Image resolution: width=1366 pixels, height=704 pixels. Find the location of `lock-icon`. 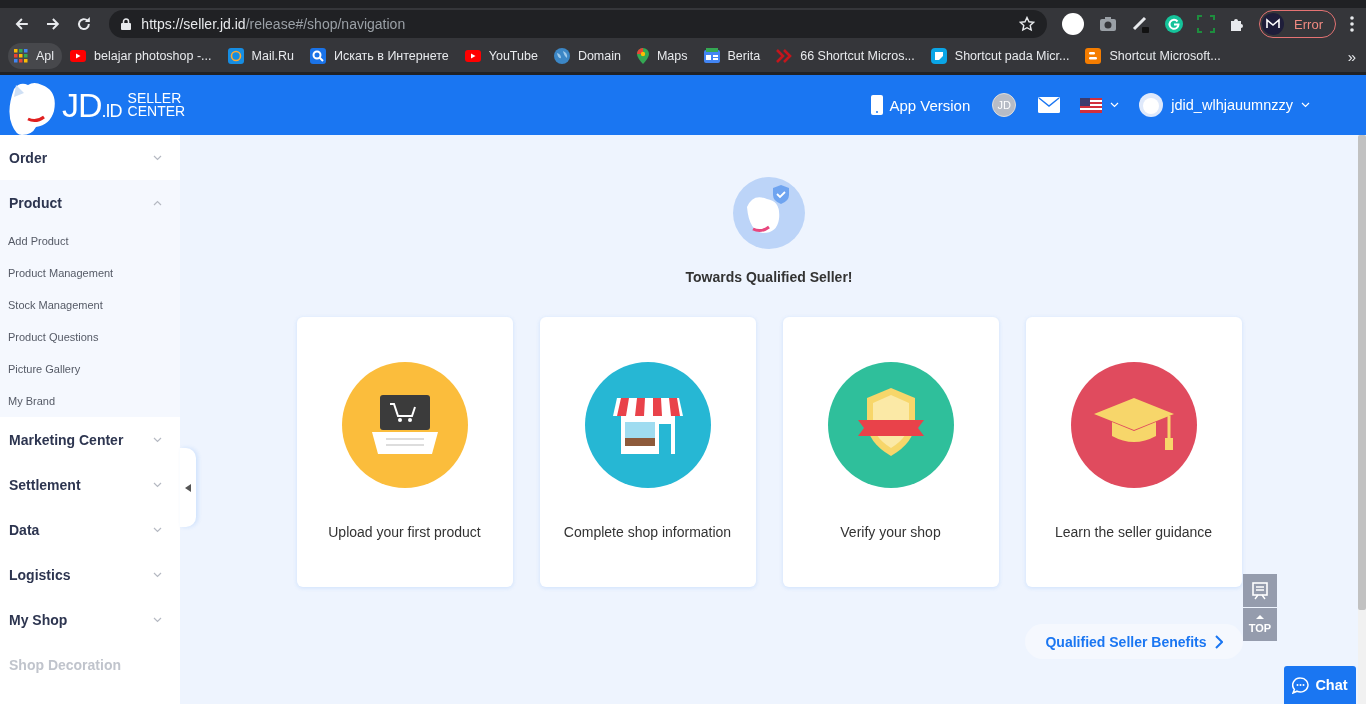

lock-icon is located at coordinates (126, 24).